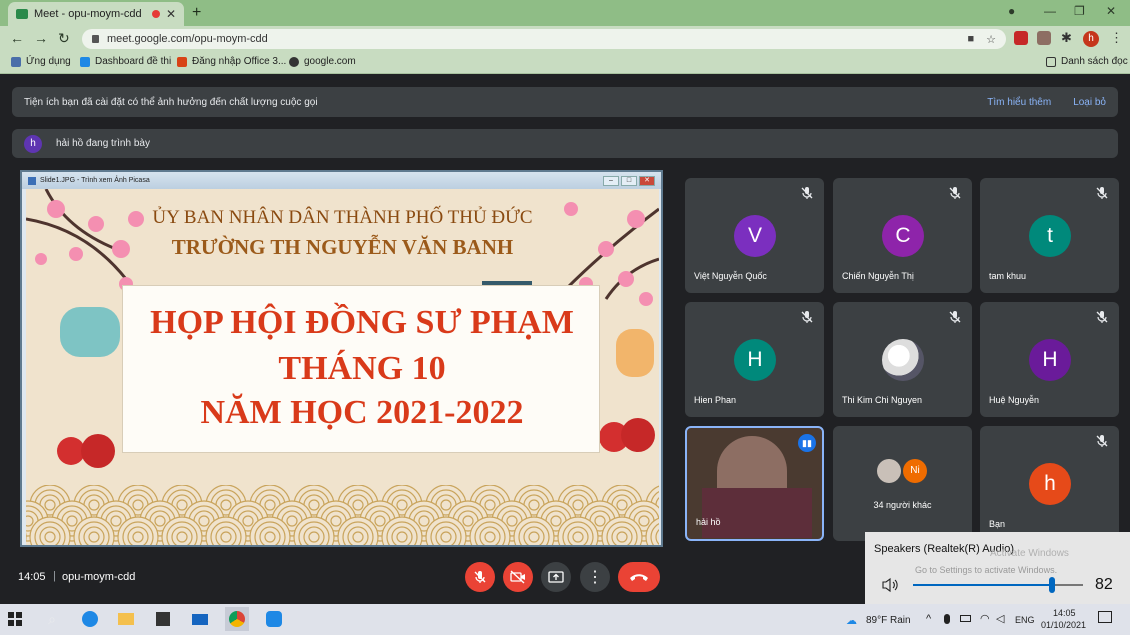 This screenshot has height=635, width=1130. Describe the element at coordinates (807, 443) in the screenshot. I see `speaking-indicator-icon: ▮▮` at that location.